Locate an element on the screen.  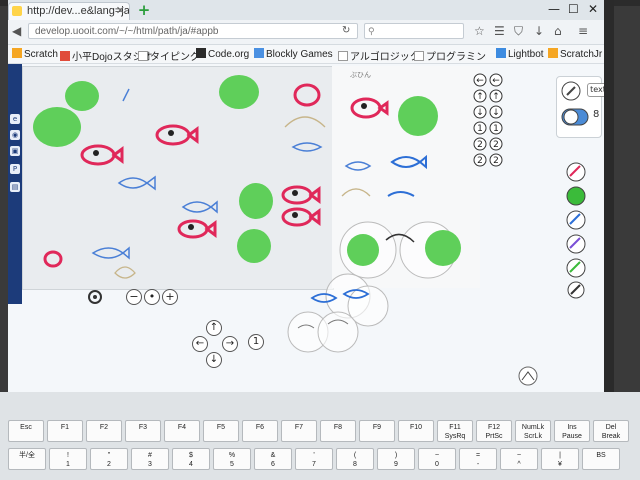
bookmark-programin: プログラミン is located at coordinates (450, 55).